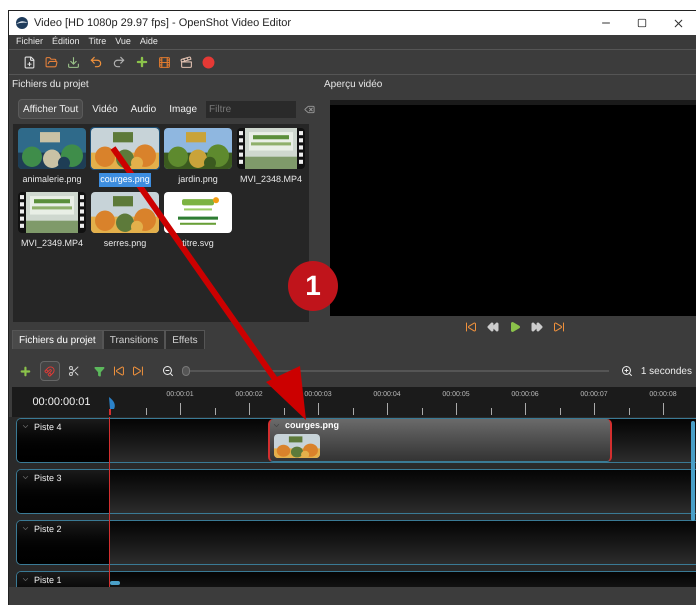 This screenshot has width=696, height=605. I want to click on previous-marker-icon, so click(118, 371).